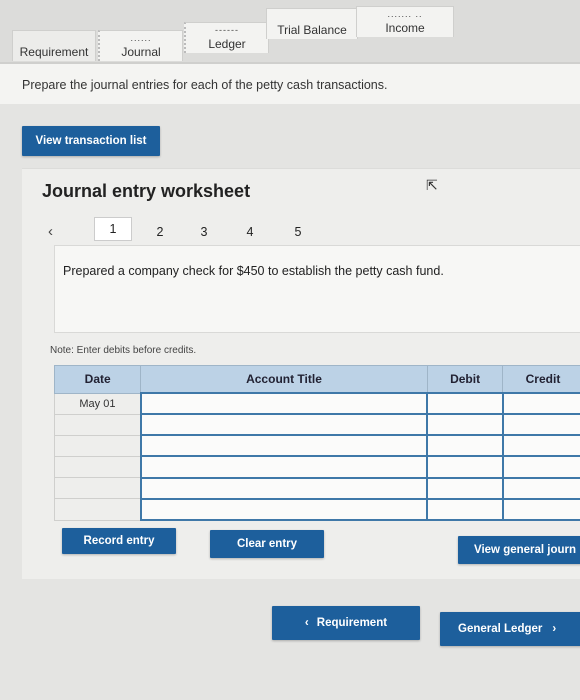  I want to click on tab-label: Requirement, so click(54, 52).